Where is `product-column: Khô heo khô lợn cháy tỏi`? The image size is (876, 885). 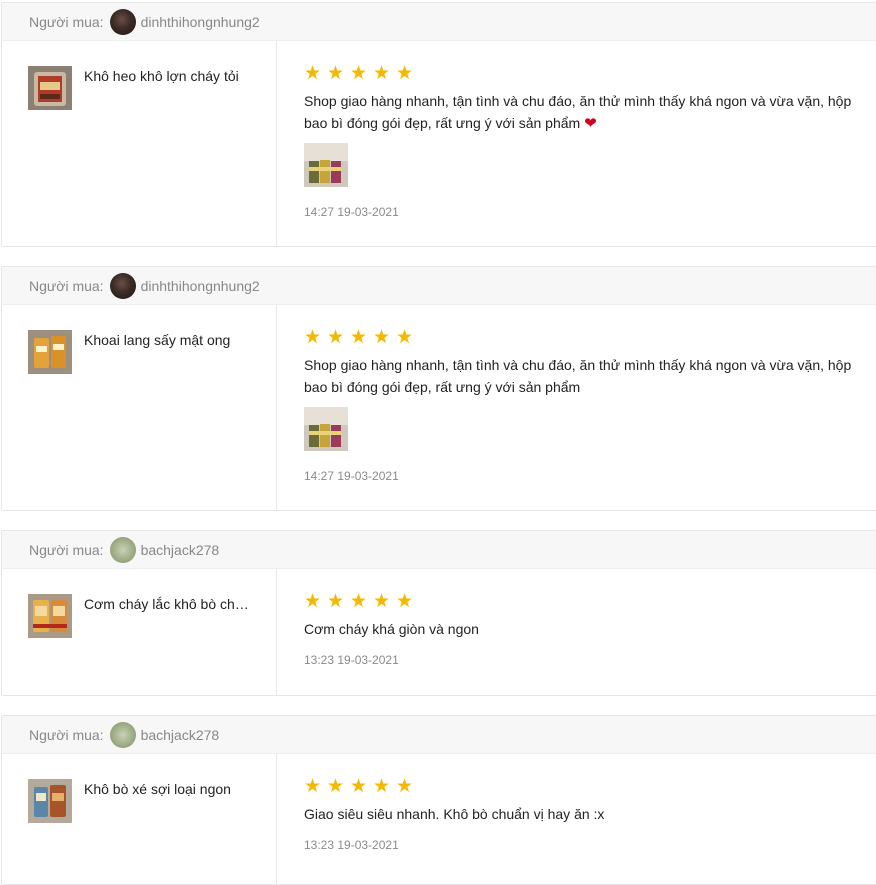
product-column: Khô heo khô lợn cháy tỏi is located at coordinates (139, 143).